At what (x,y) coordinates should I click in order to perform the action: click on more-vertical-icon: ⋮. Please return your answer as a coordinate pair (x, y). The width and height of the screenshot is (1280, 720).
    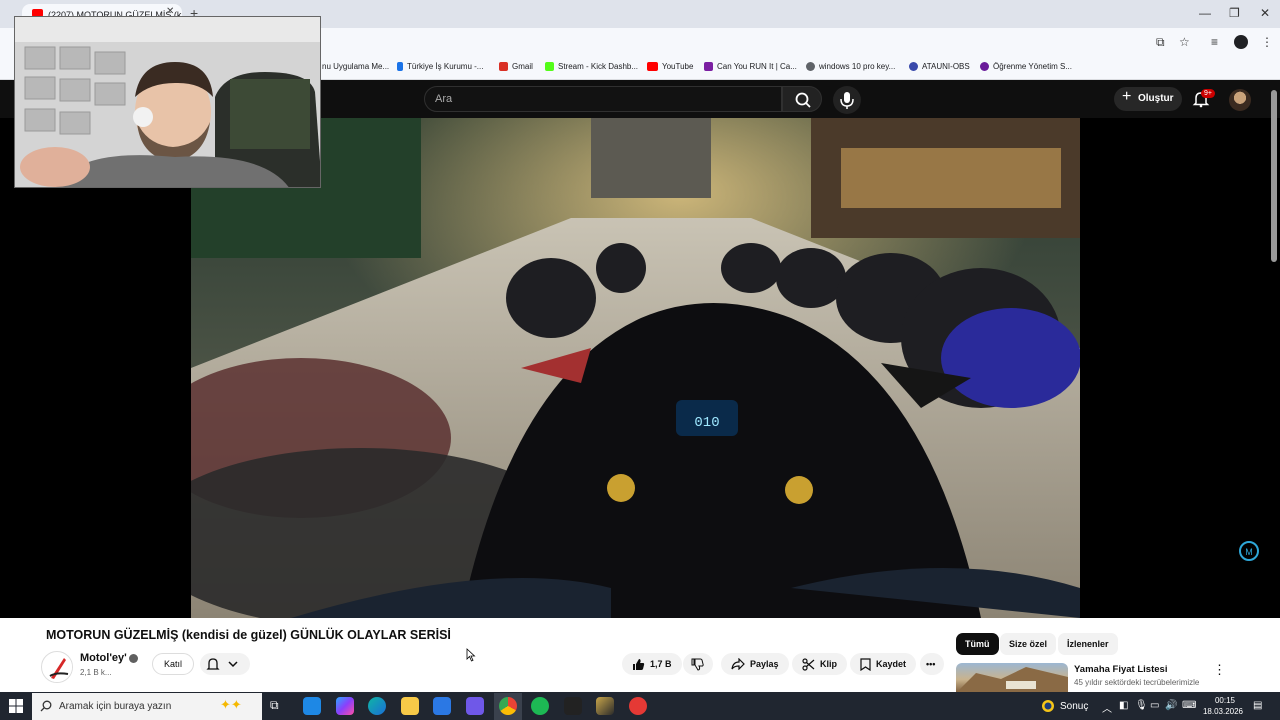
    Looking at the image, I should click on (1219, 670).